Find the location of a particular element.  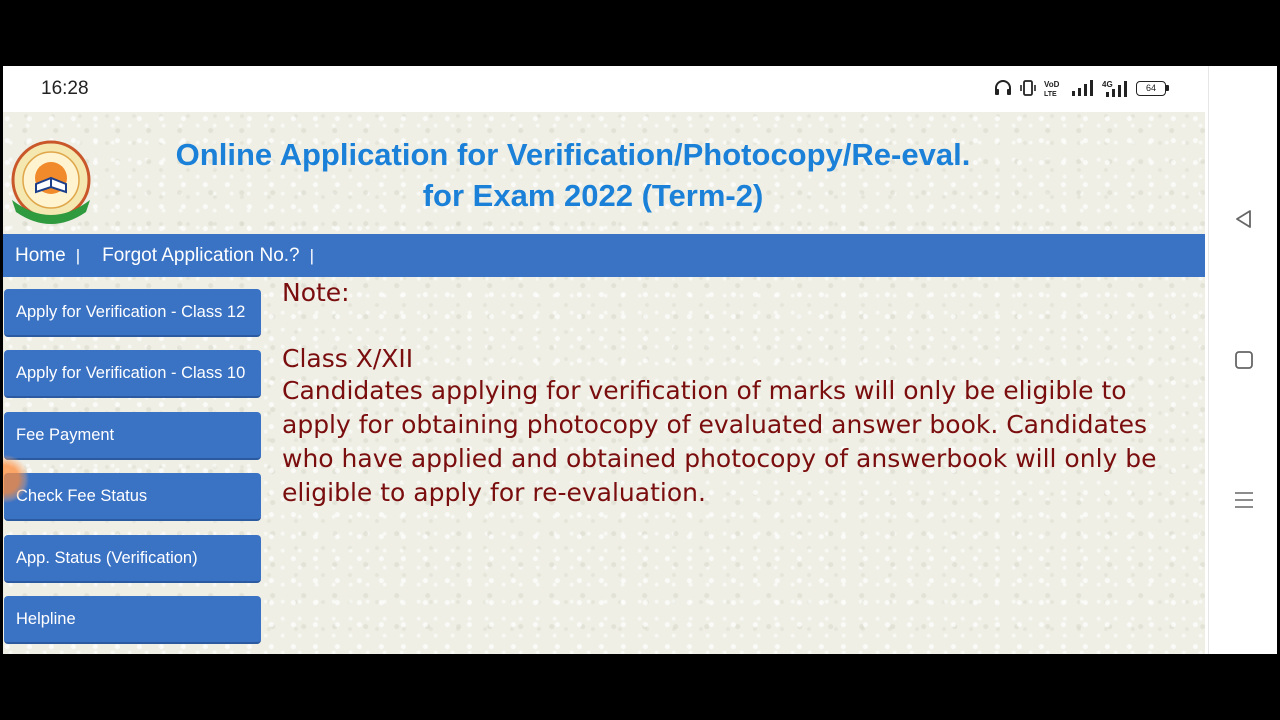

svg-text: LTE is located at coordinates (1050, 94).